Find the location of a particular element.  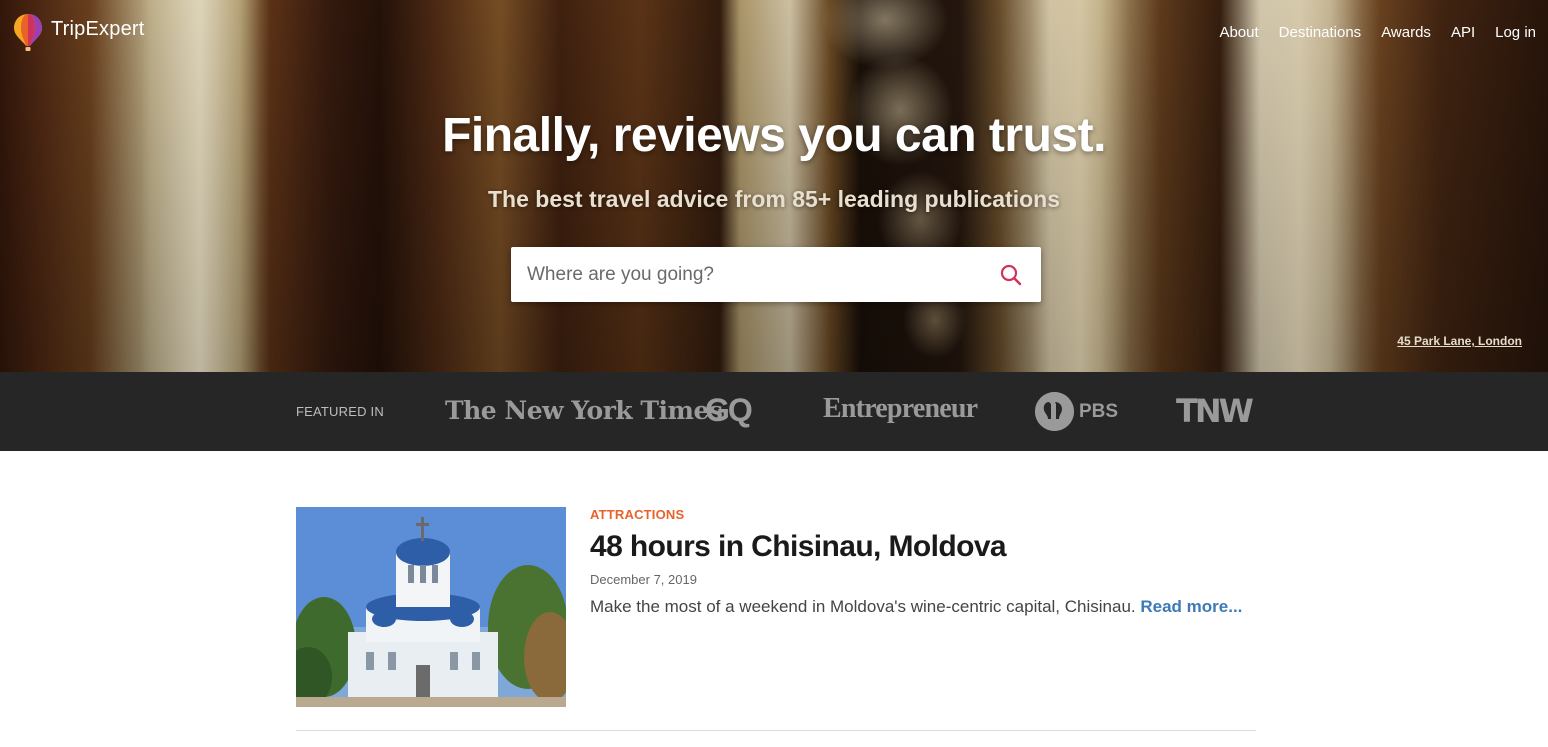

destination-search-input is located at coordinates (746, 274).